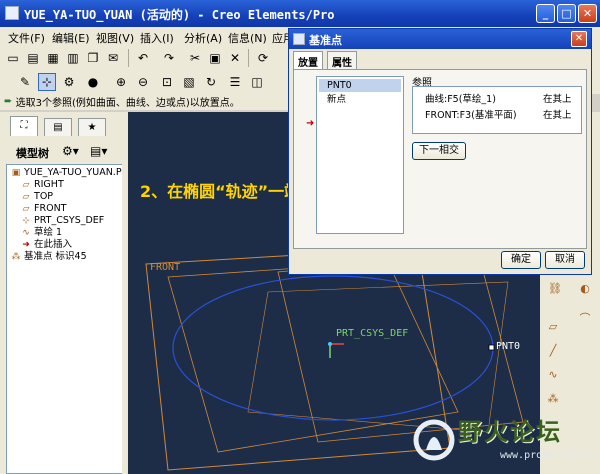  Describe the element at coordinates (32, 153) in the screenshot. I see `model-tree-label: 模型树` at that location.